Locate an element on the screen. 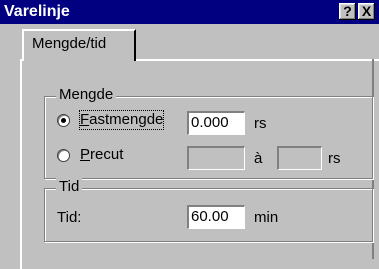  fastmengde-unit: rs is located at coordinates (260, 123).